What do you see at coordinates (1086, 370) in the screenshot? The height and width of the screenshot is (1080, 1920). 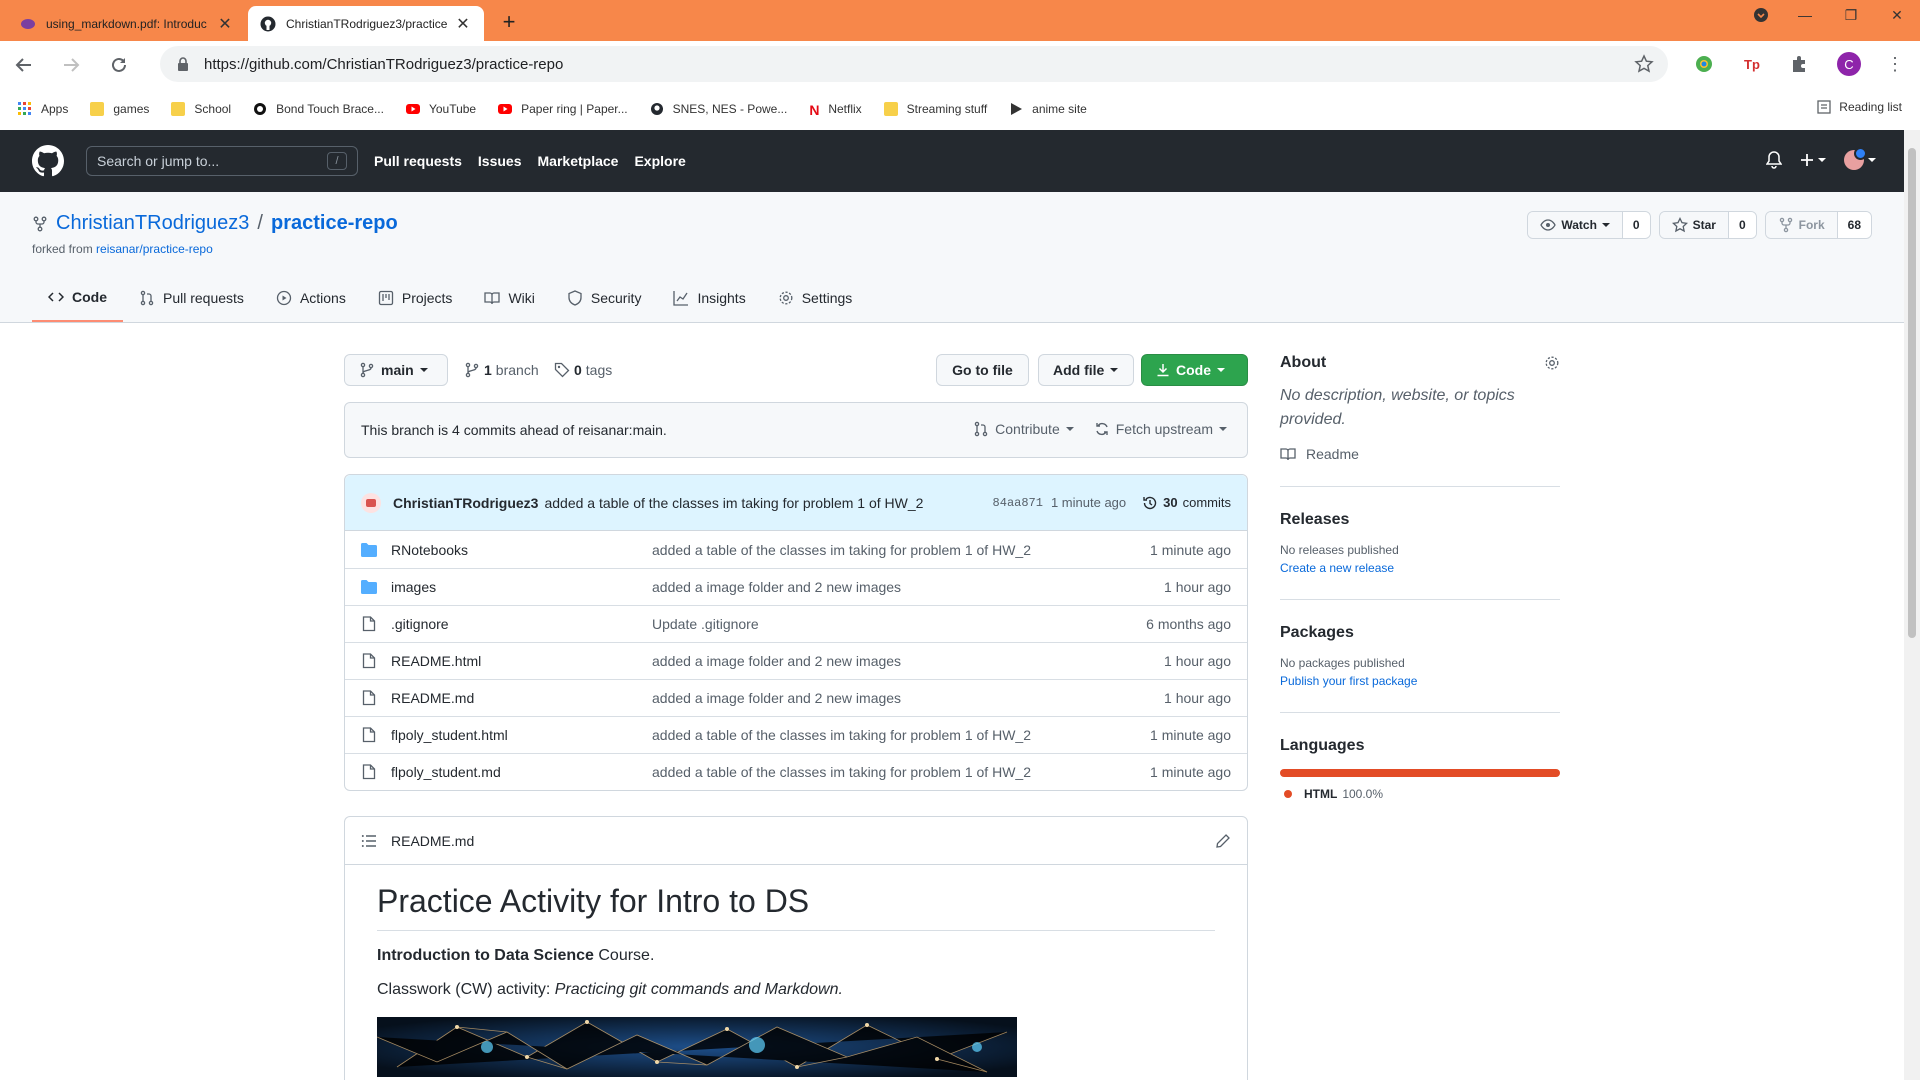 I see `add-file-button: Add file` at bounding box center [1086, 370].